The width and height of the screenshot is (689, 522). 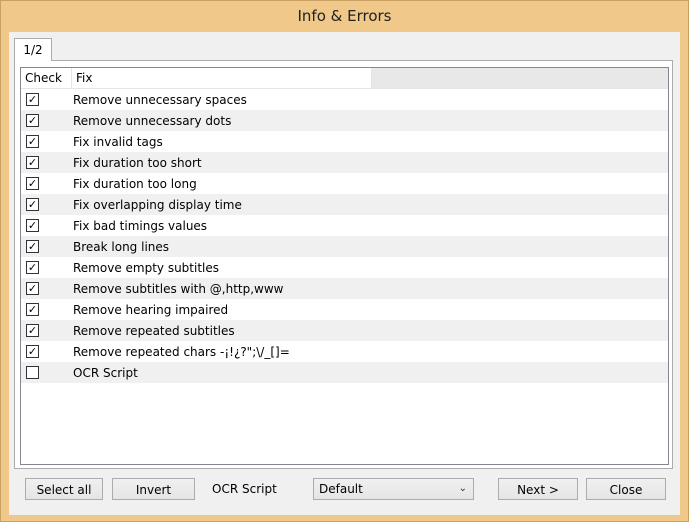 I want to click on list-item-label: Remove unnecessary spaces, so click(x=160, y=100).